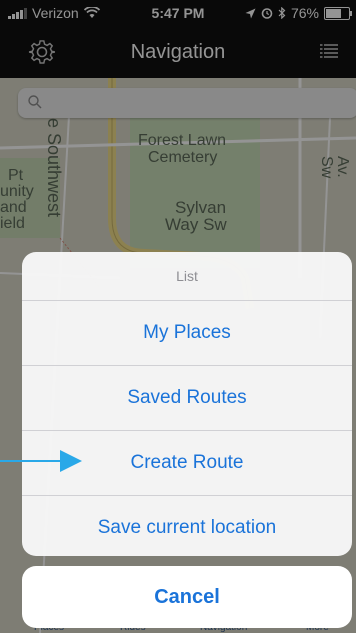 Image resolution: width=356 pixels, height=633 pixels. I want to click on cancel-button: Cancel, so click(187, 597).